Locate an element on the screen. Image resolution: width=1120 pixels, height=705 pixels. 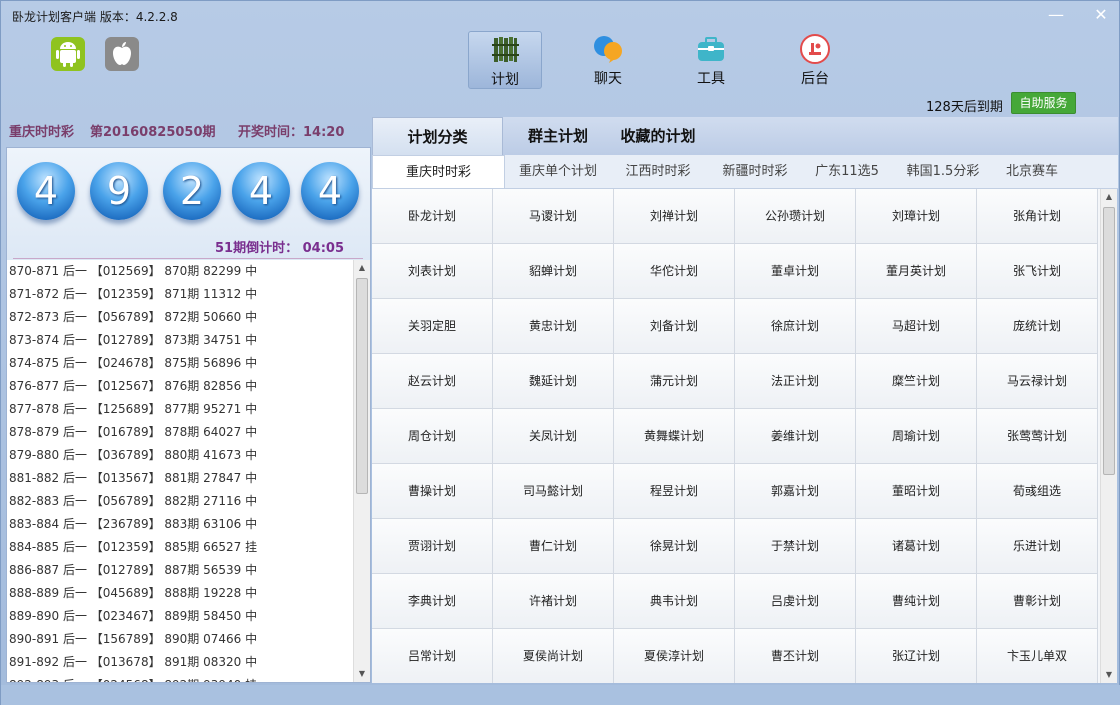
plan-item: 张飞计划 is located at coordinates (1037, 271).